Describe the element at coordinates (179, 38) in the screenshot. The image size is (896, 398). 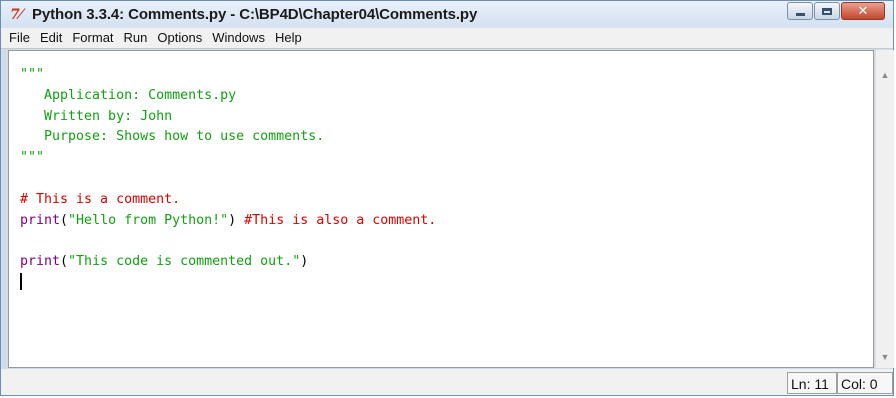
I see `menu-options: Options` at that location.